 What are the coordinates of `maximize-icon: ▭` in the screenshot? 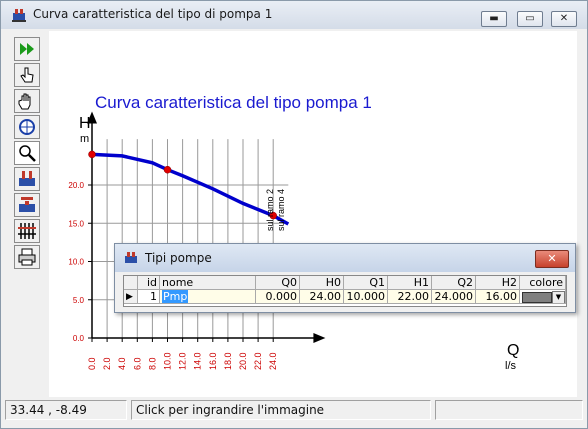 It's located at (530, 18).